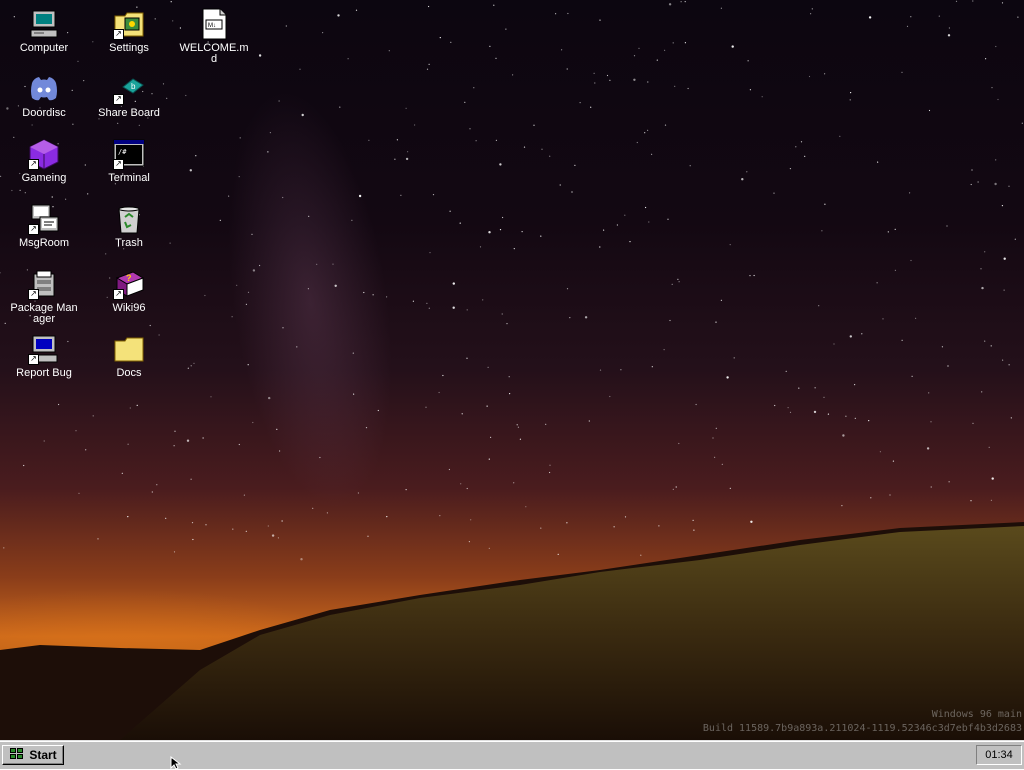 The image size is (1024, 770). Describe the element at coordinates (33, 755) in the screenshot. I see `start-button: Start` at that location.